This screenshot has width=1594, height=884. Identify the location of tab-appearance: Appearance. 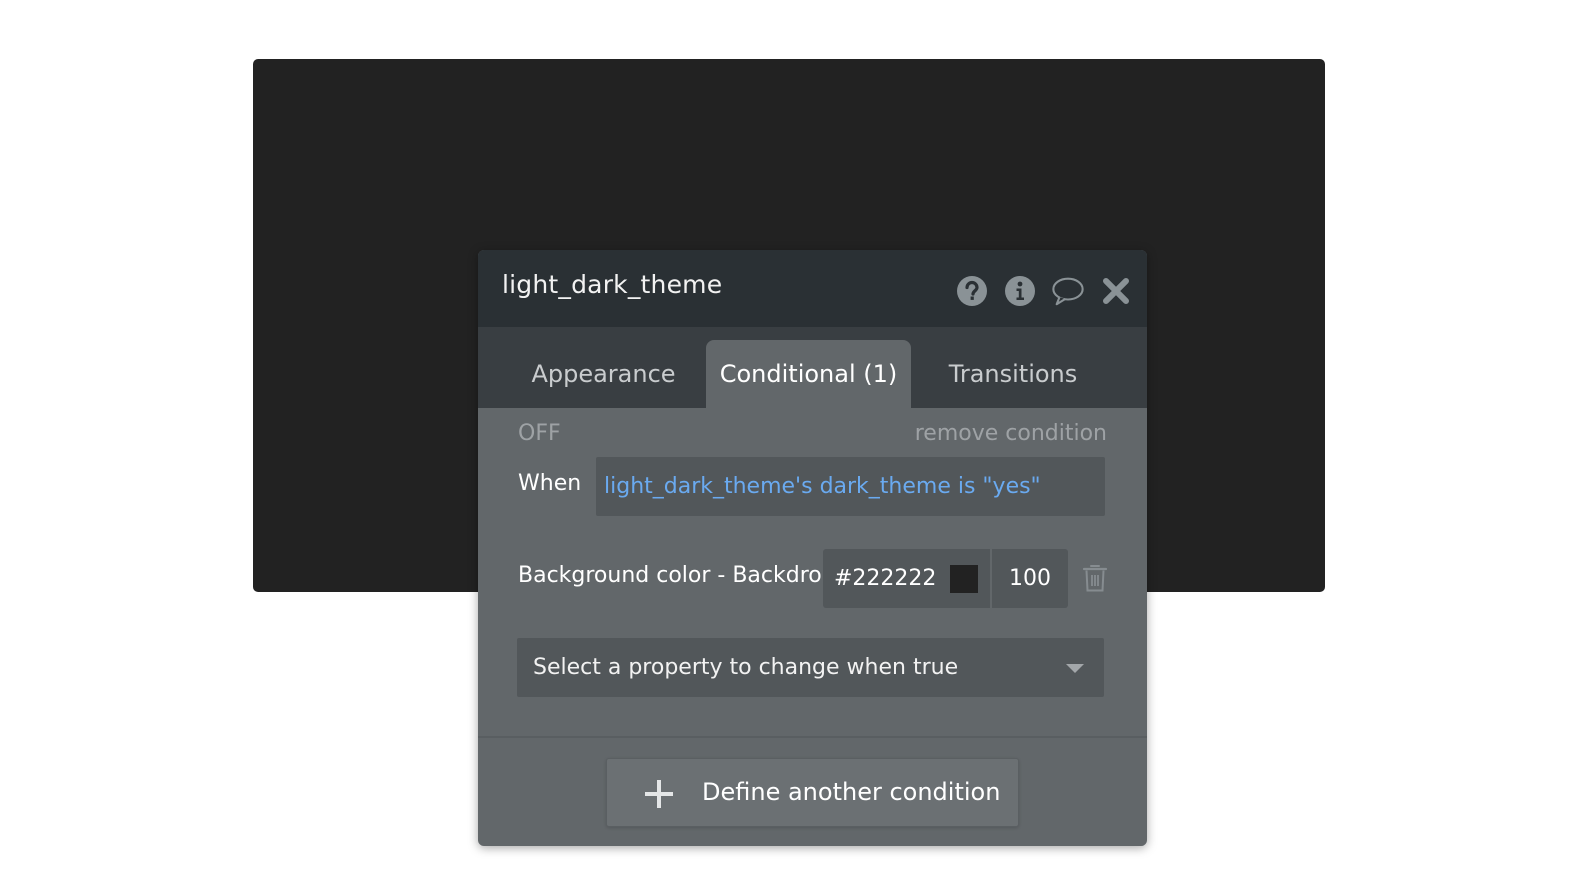
(603, 374).